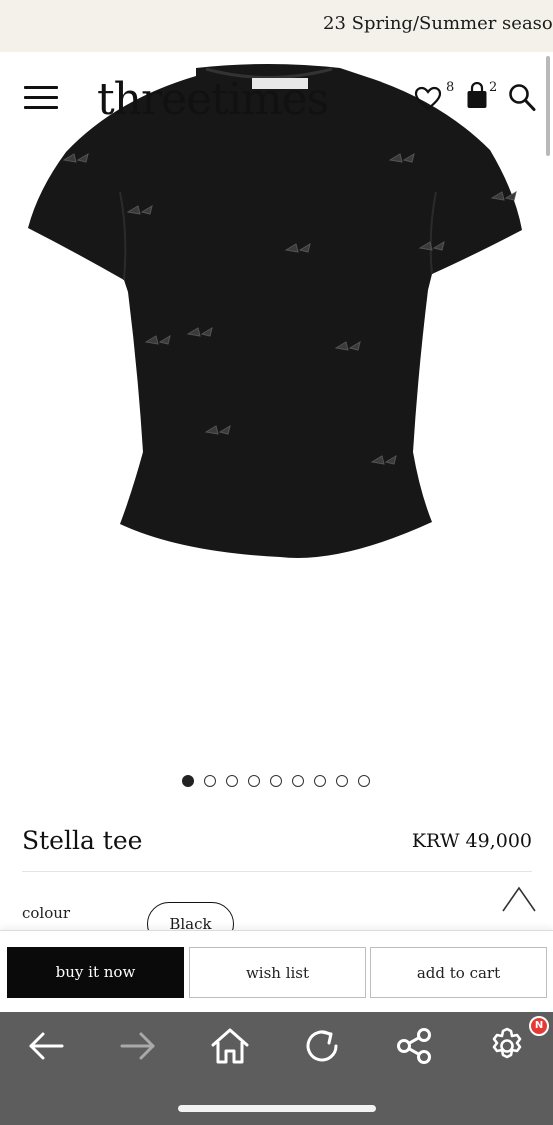 This screenshot has height=1125, width=553. I want to click on product-title-row: Stella tee KRW 49,000, so click(277, 844).